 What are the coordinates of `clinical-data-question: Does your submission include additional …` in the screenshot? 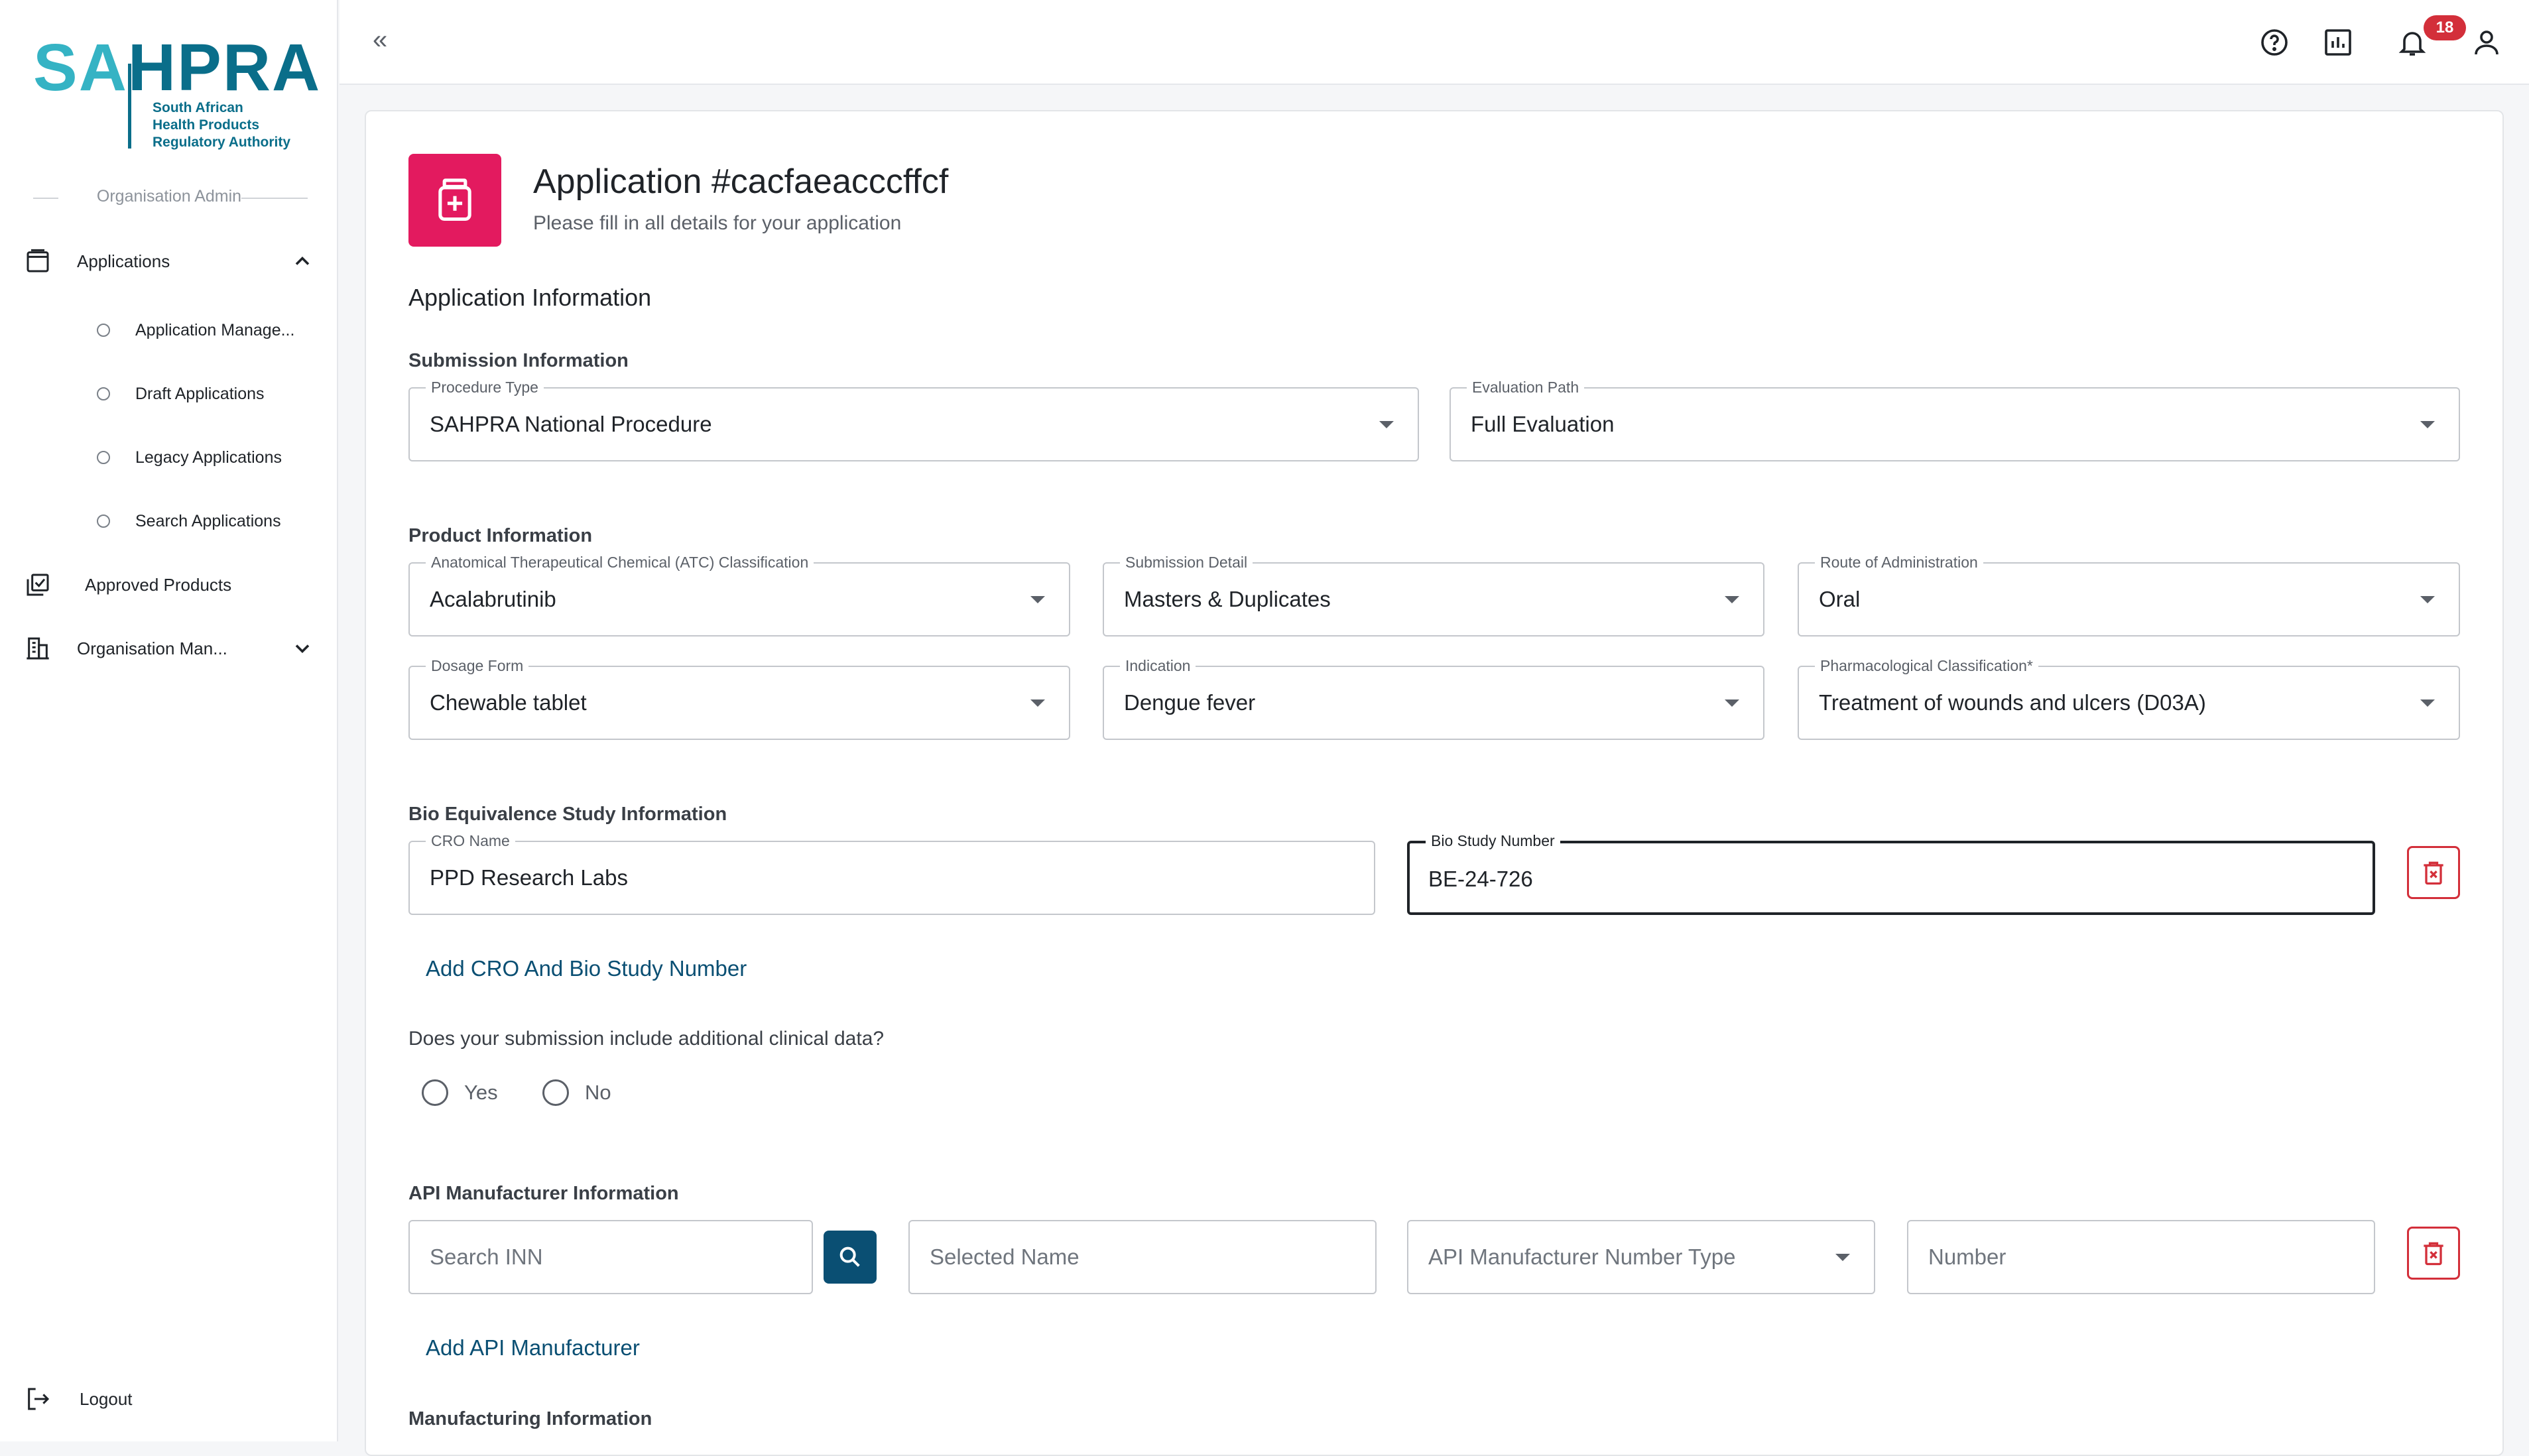 It's located at (646, 1039).